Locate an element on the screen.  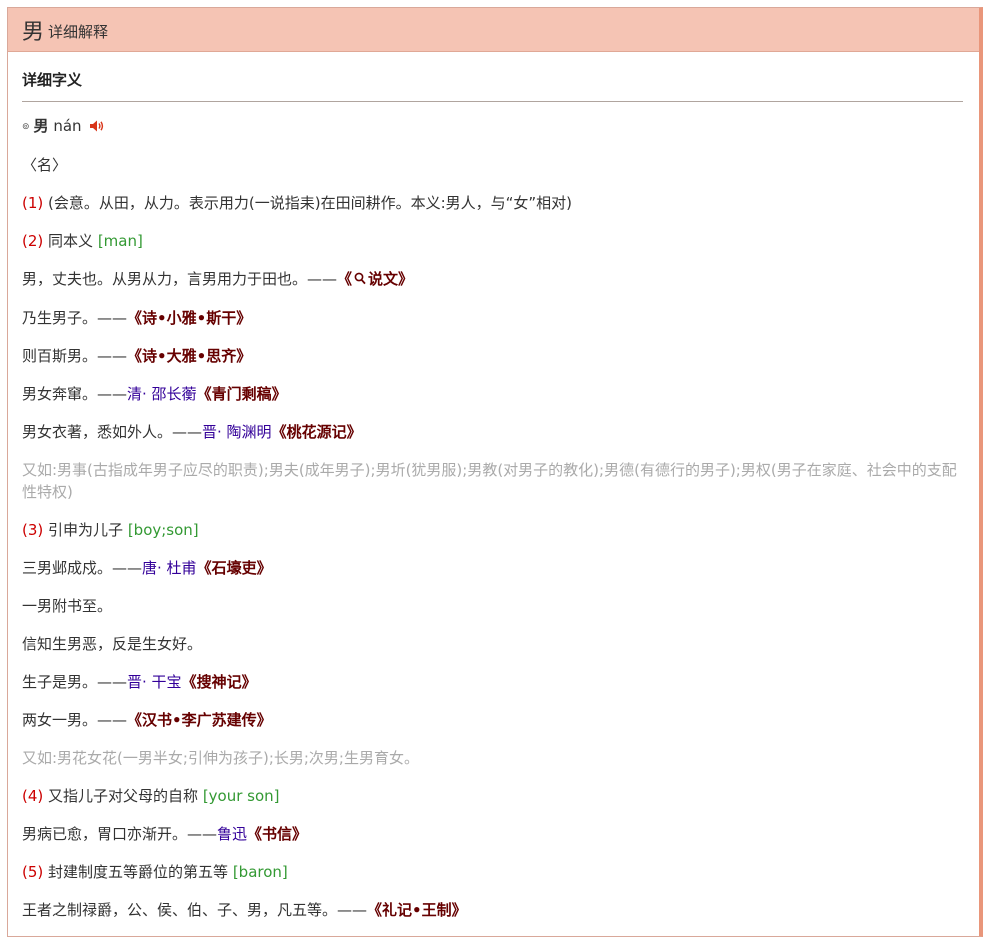
english-gloss: [man] is located at coordinates (120, 241).